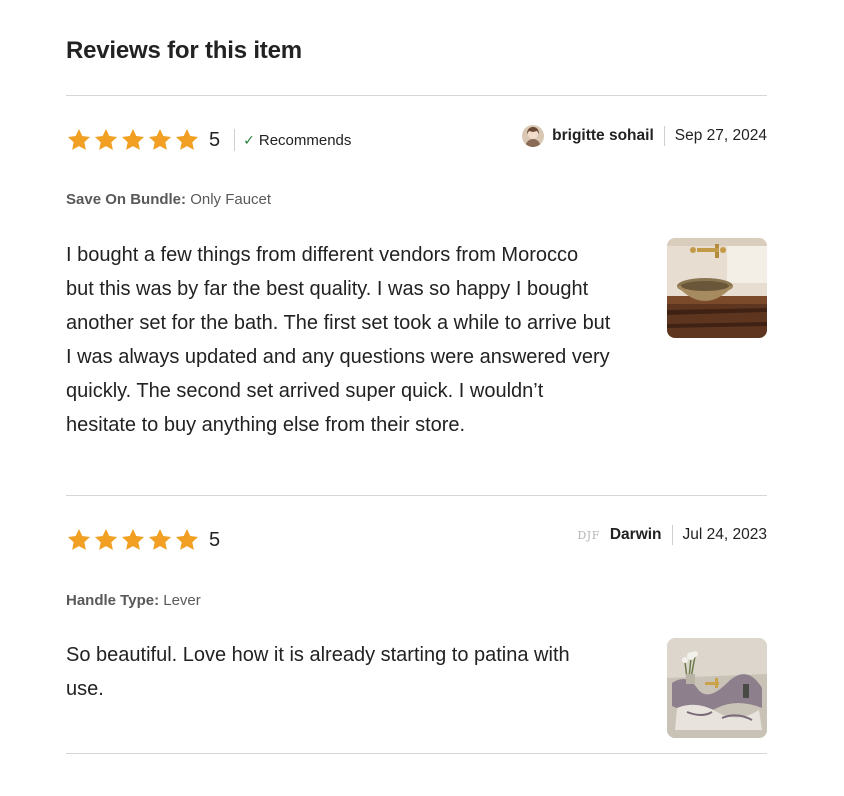 The height and width of the screenshot is (796, 844). Describe the element at coordinates (603, 136) in the screenshot. I see `author-name: brigitte sohail` at that location.